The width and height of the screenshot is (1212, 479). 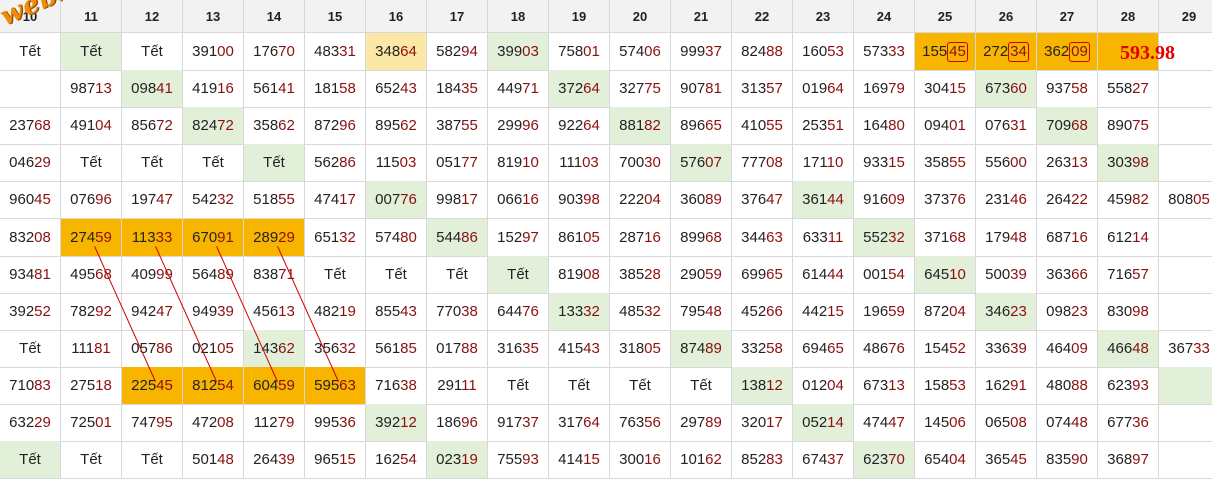 I want to click on number-head: 645, so click(x=937, y=274).